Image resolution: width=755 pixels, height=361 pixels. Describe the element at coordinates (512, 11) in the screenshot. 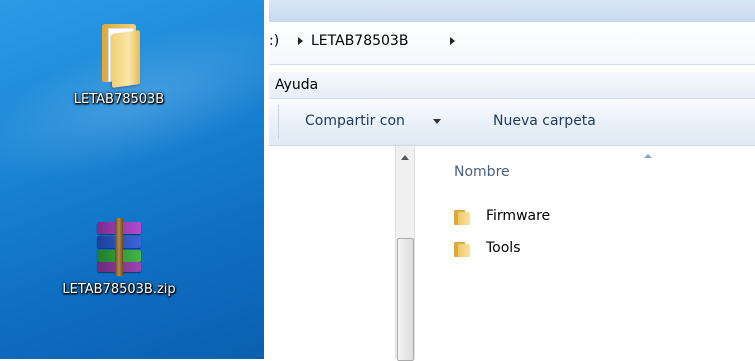

I see `title-bar` at that location.